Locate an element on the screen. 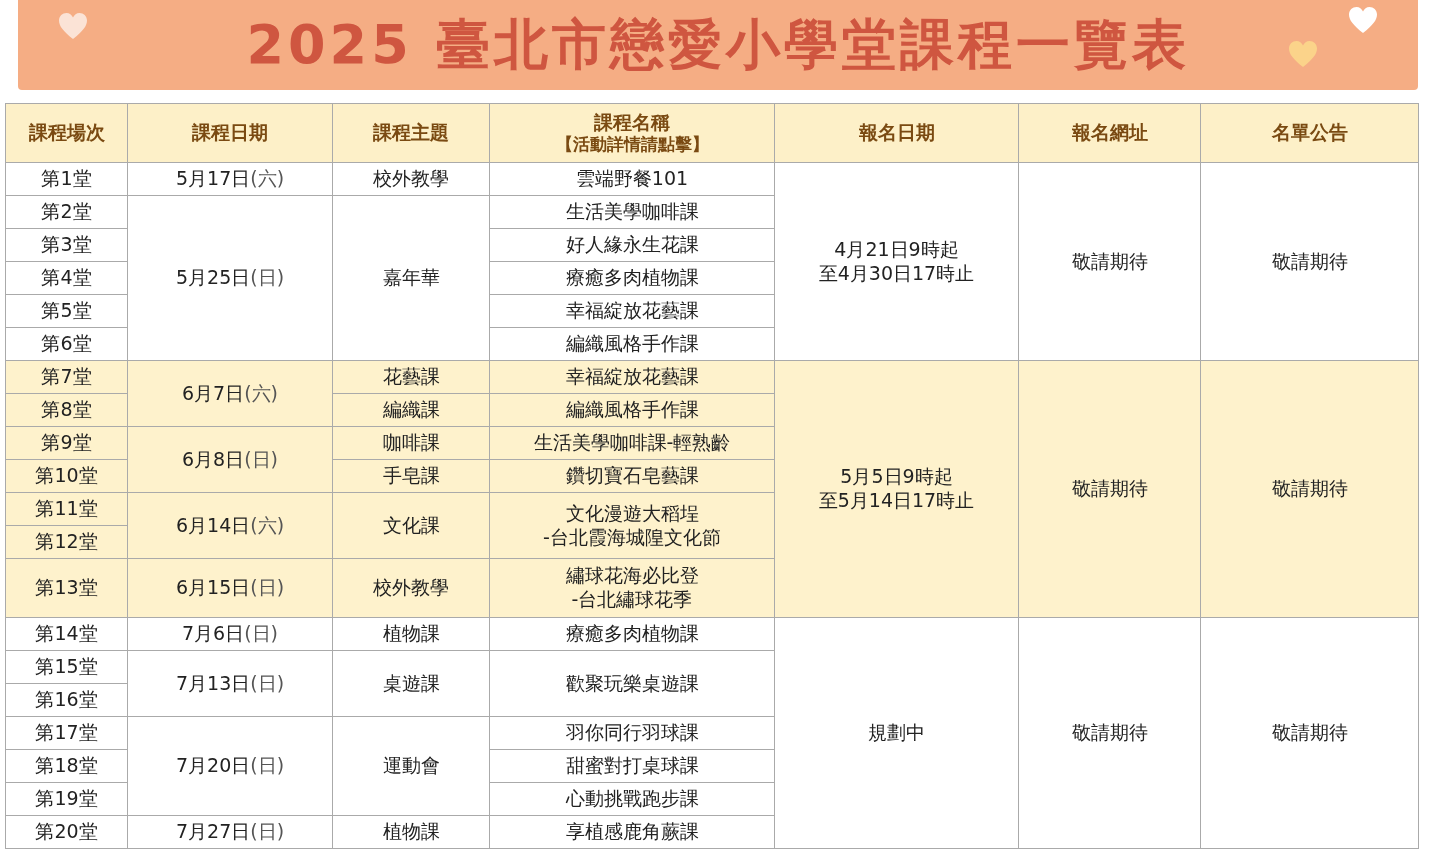 This screenshot has height=860, width=1431. course-name-cell: 繡球花海必比登 -台北繡球花季 is located at coordinates (632, 588).